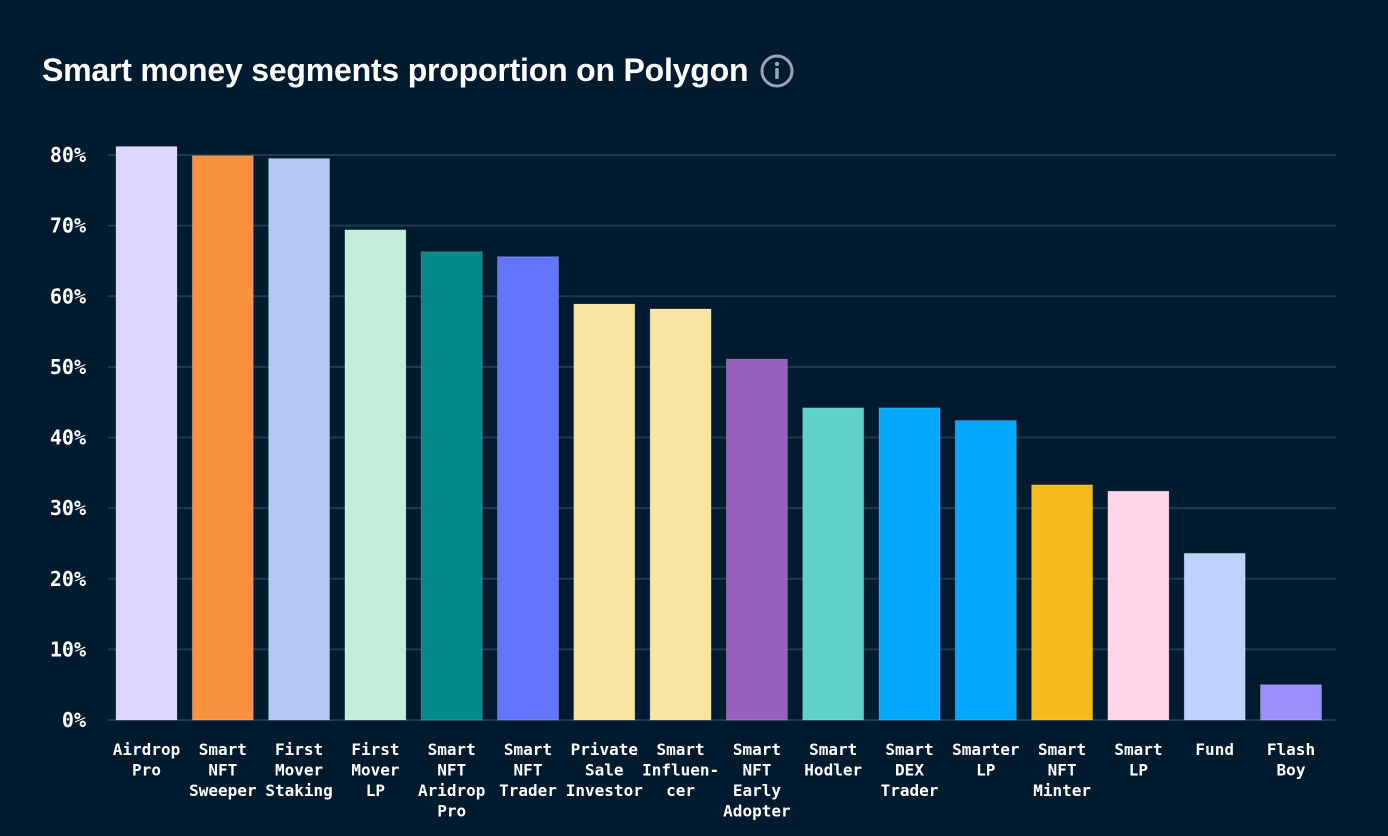 This screenshot has width=1388, height=836. I want to click on y-axis-ticks: 0% 10% 20% 30% 40% 50% 60% 70% 80%, so click(68, 437).